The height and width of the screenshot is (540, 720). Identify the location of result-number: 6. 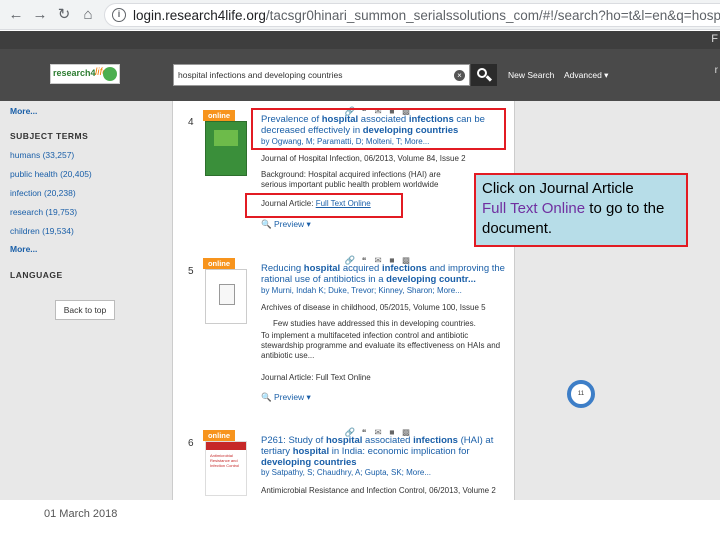
(191, 443).